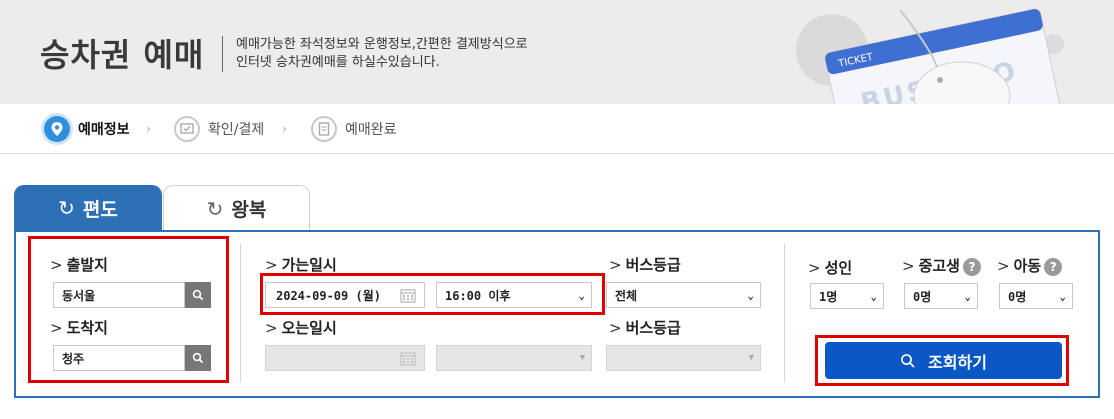 Image resolution: width=1114 pixels, height=419 pixels. What do you see at coordinates (301, 328) in the screenshot?
I see `return-date-label: > 오는일시` at bounding box center [301, 328].